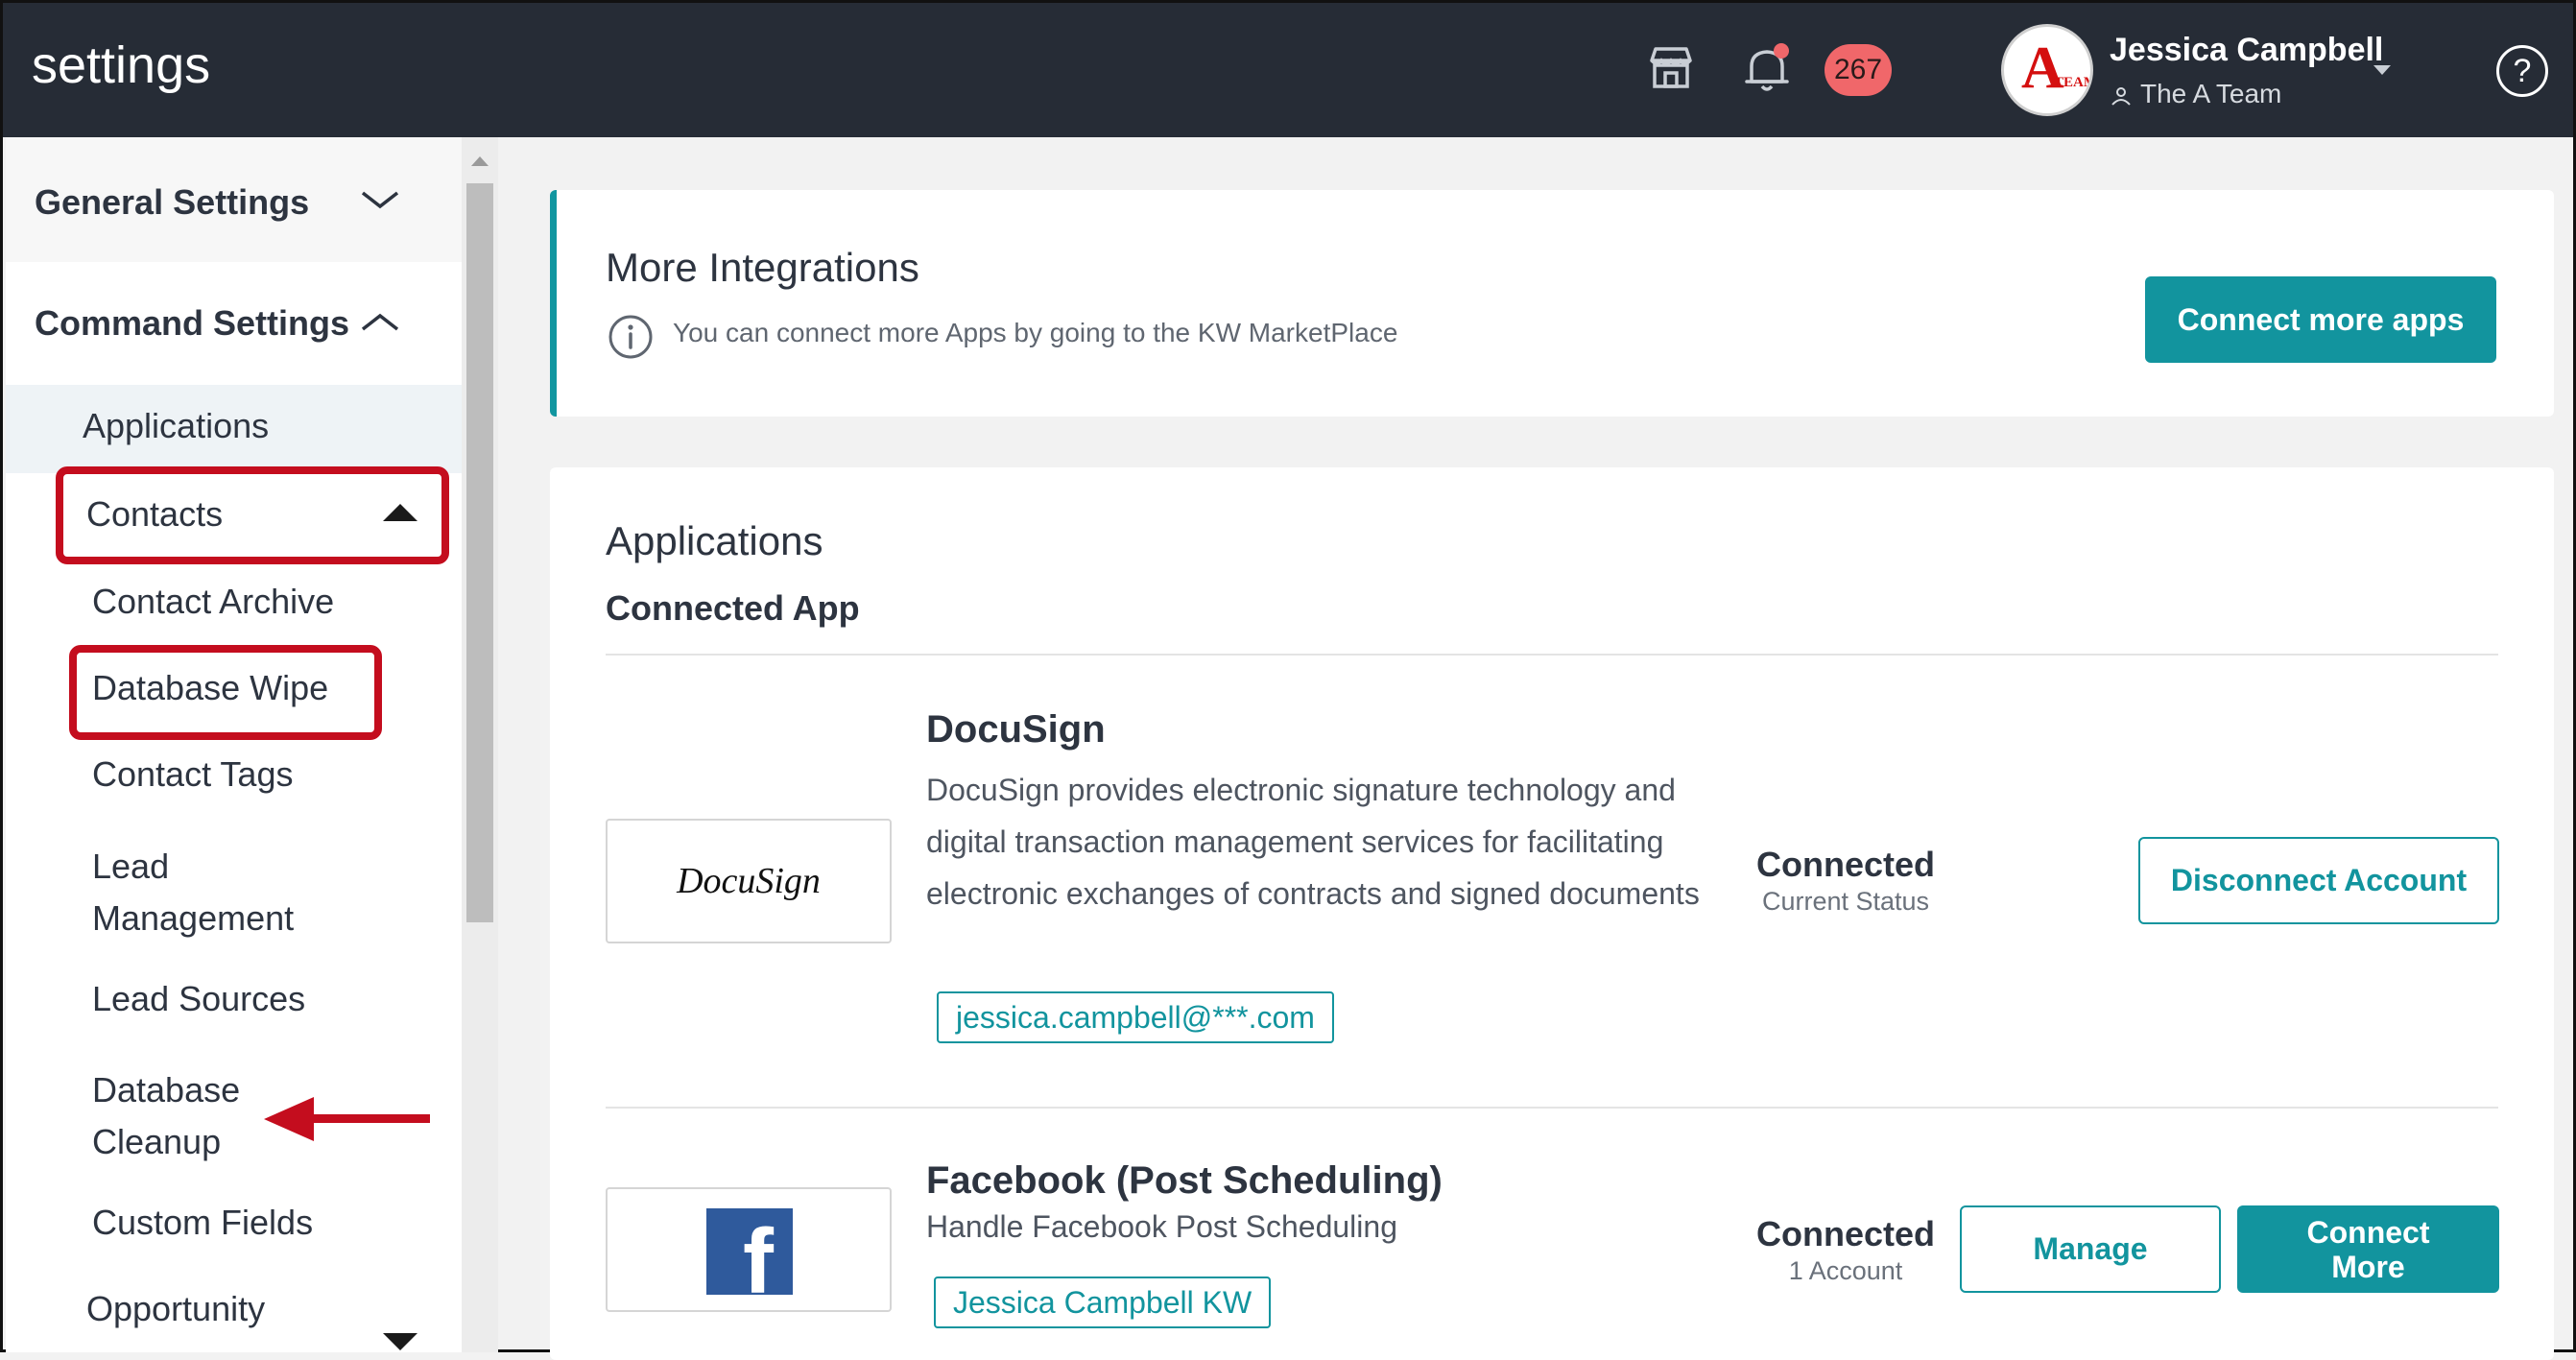 This screenshot has width=2576, height=1360. I want to click on docusign-logo: DocuSign, so click(749, 881).